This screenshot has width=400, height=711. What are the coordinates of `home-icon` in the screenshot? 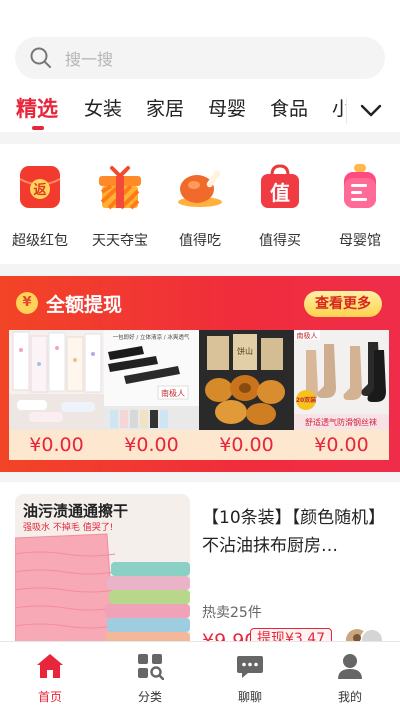 It's located at (50, 666).